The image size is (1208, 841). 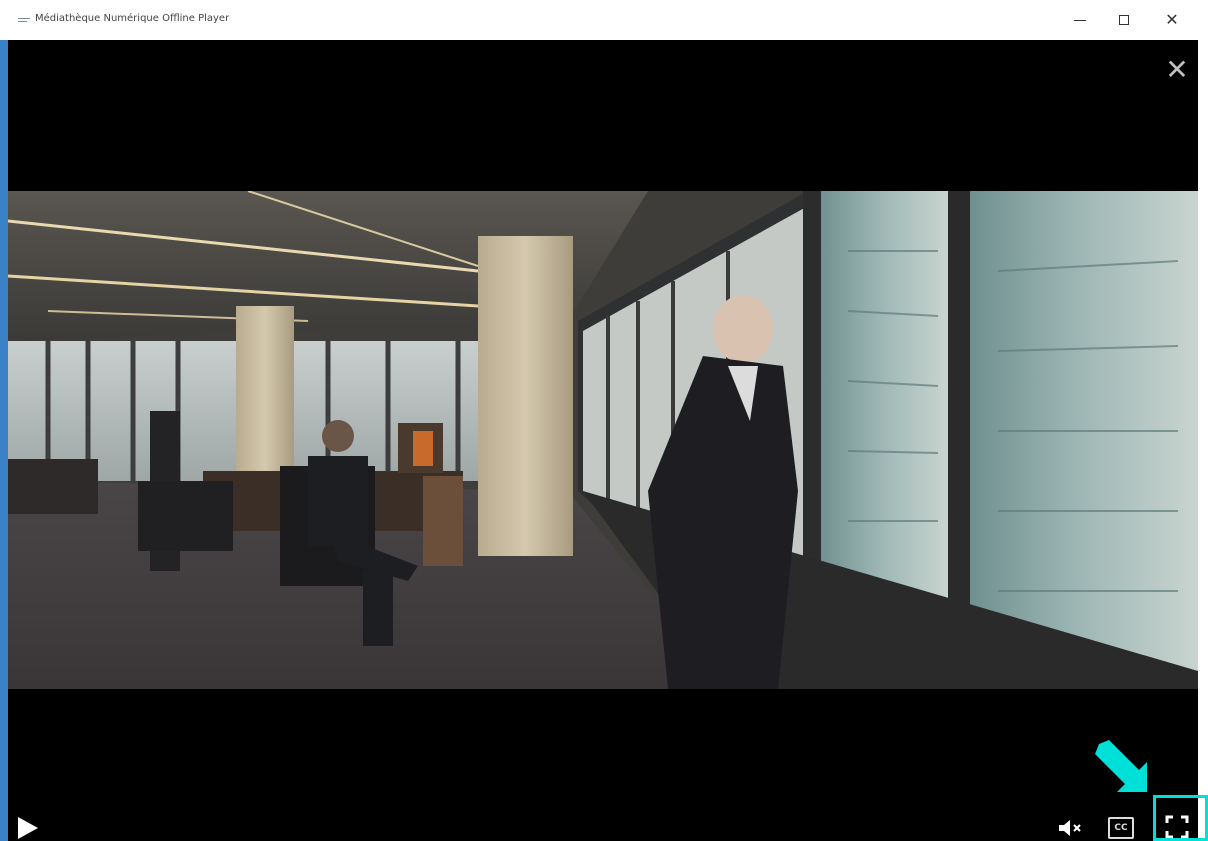 What do you see at coordinates (1071, 828) in the screenshot?
I see `volume-muted-icon` at bounding box center [1071, 828].